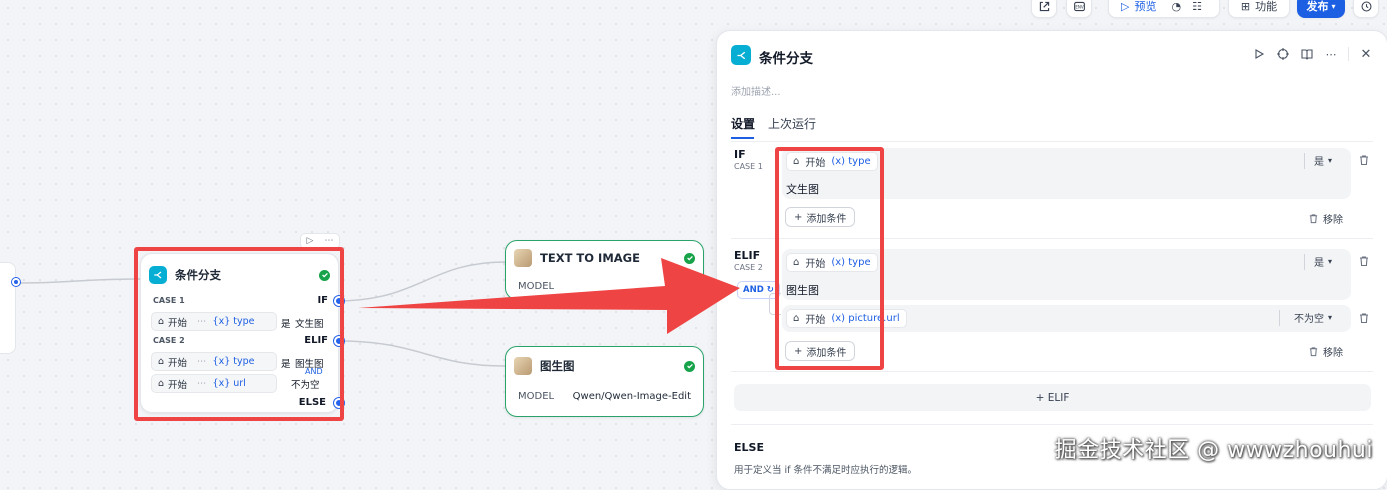 The image size is (1387, 490). What do you see at coordinates (1079, 6) in the screenshot?
I see `svg-text: ENV` at bounding box center [1079, 6].